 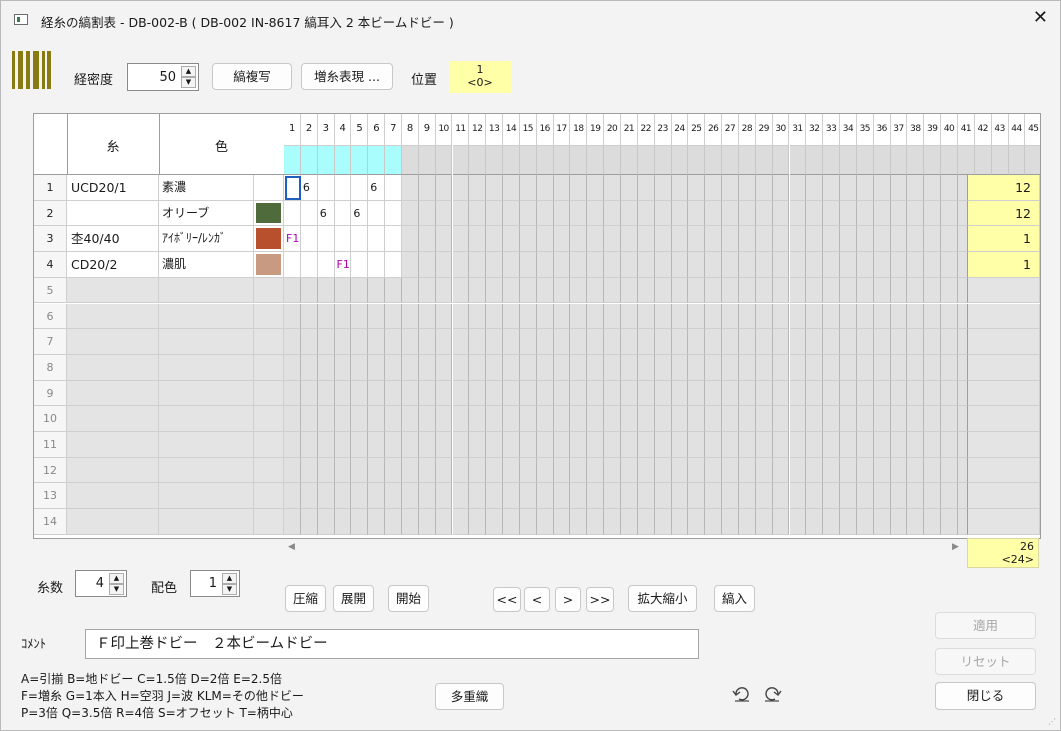 I want to click on stripe-cell: F1, so click(x=343, y=265).